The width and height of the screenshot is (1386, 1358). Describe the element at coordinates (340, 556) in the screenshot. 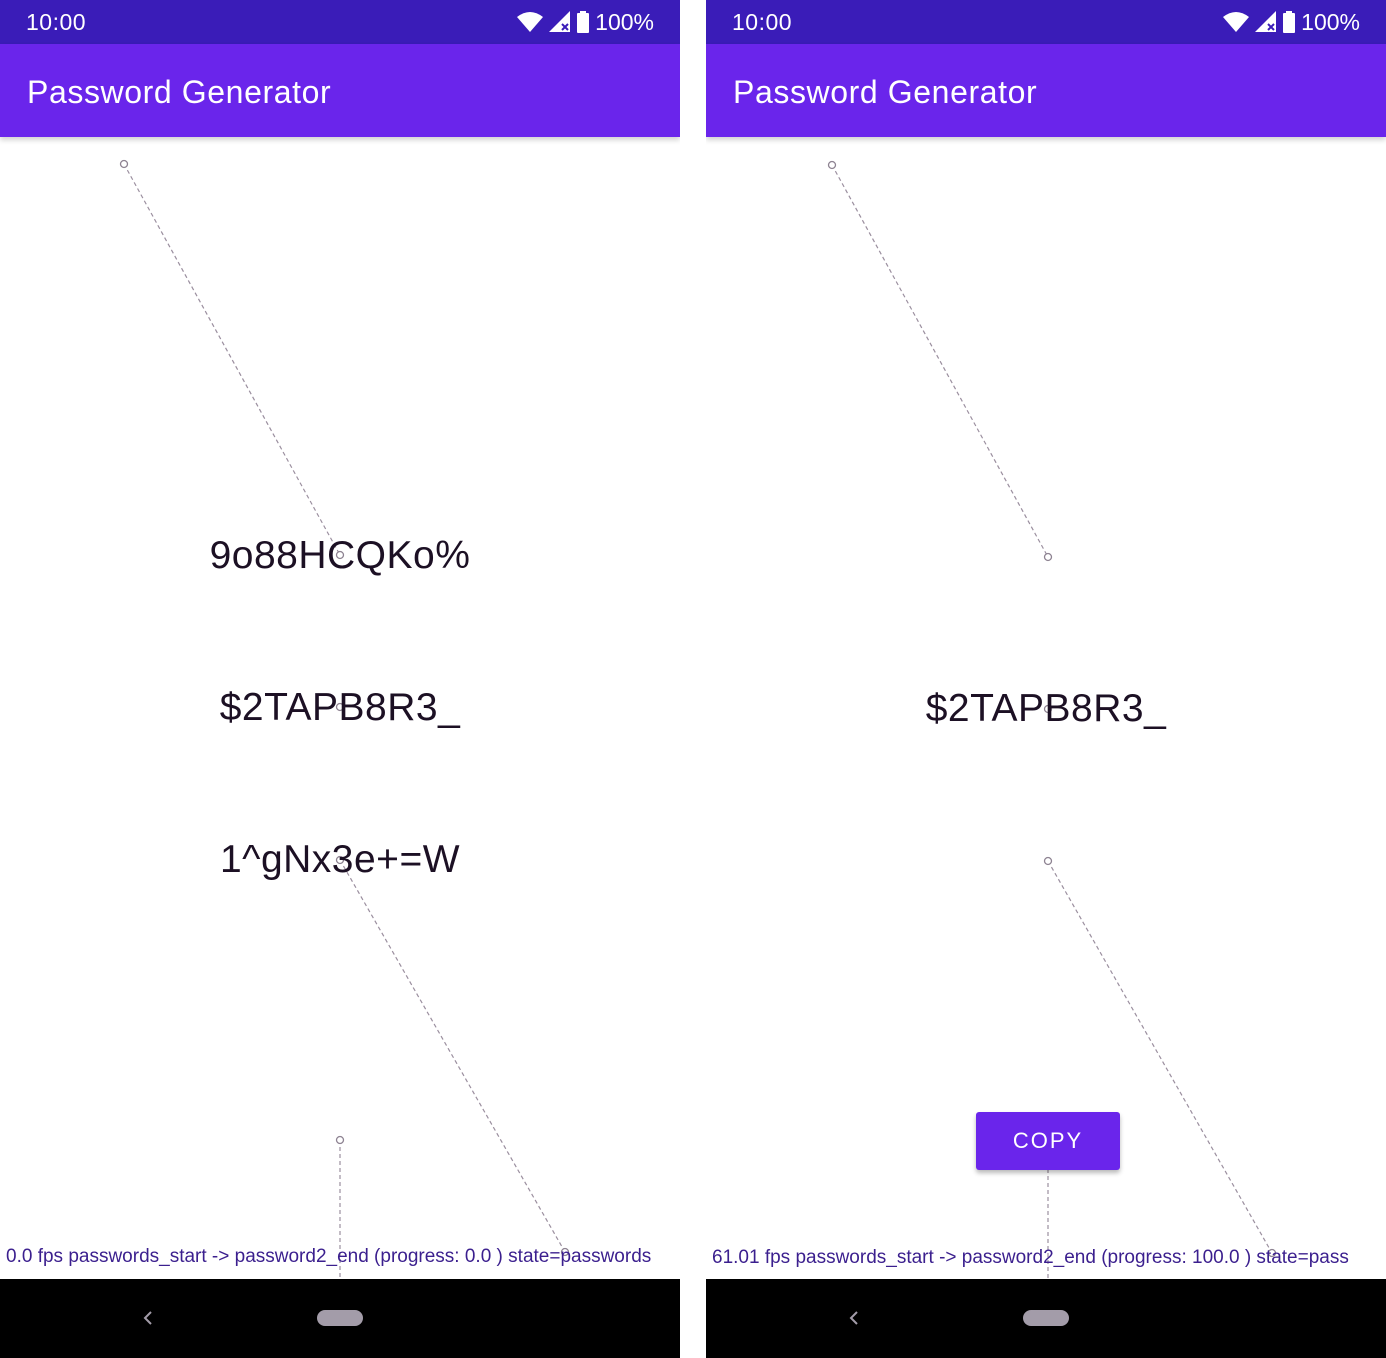

I see `password-1: 9o88HCQKo%` at that location.